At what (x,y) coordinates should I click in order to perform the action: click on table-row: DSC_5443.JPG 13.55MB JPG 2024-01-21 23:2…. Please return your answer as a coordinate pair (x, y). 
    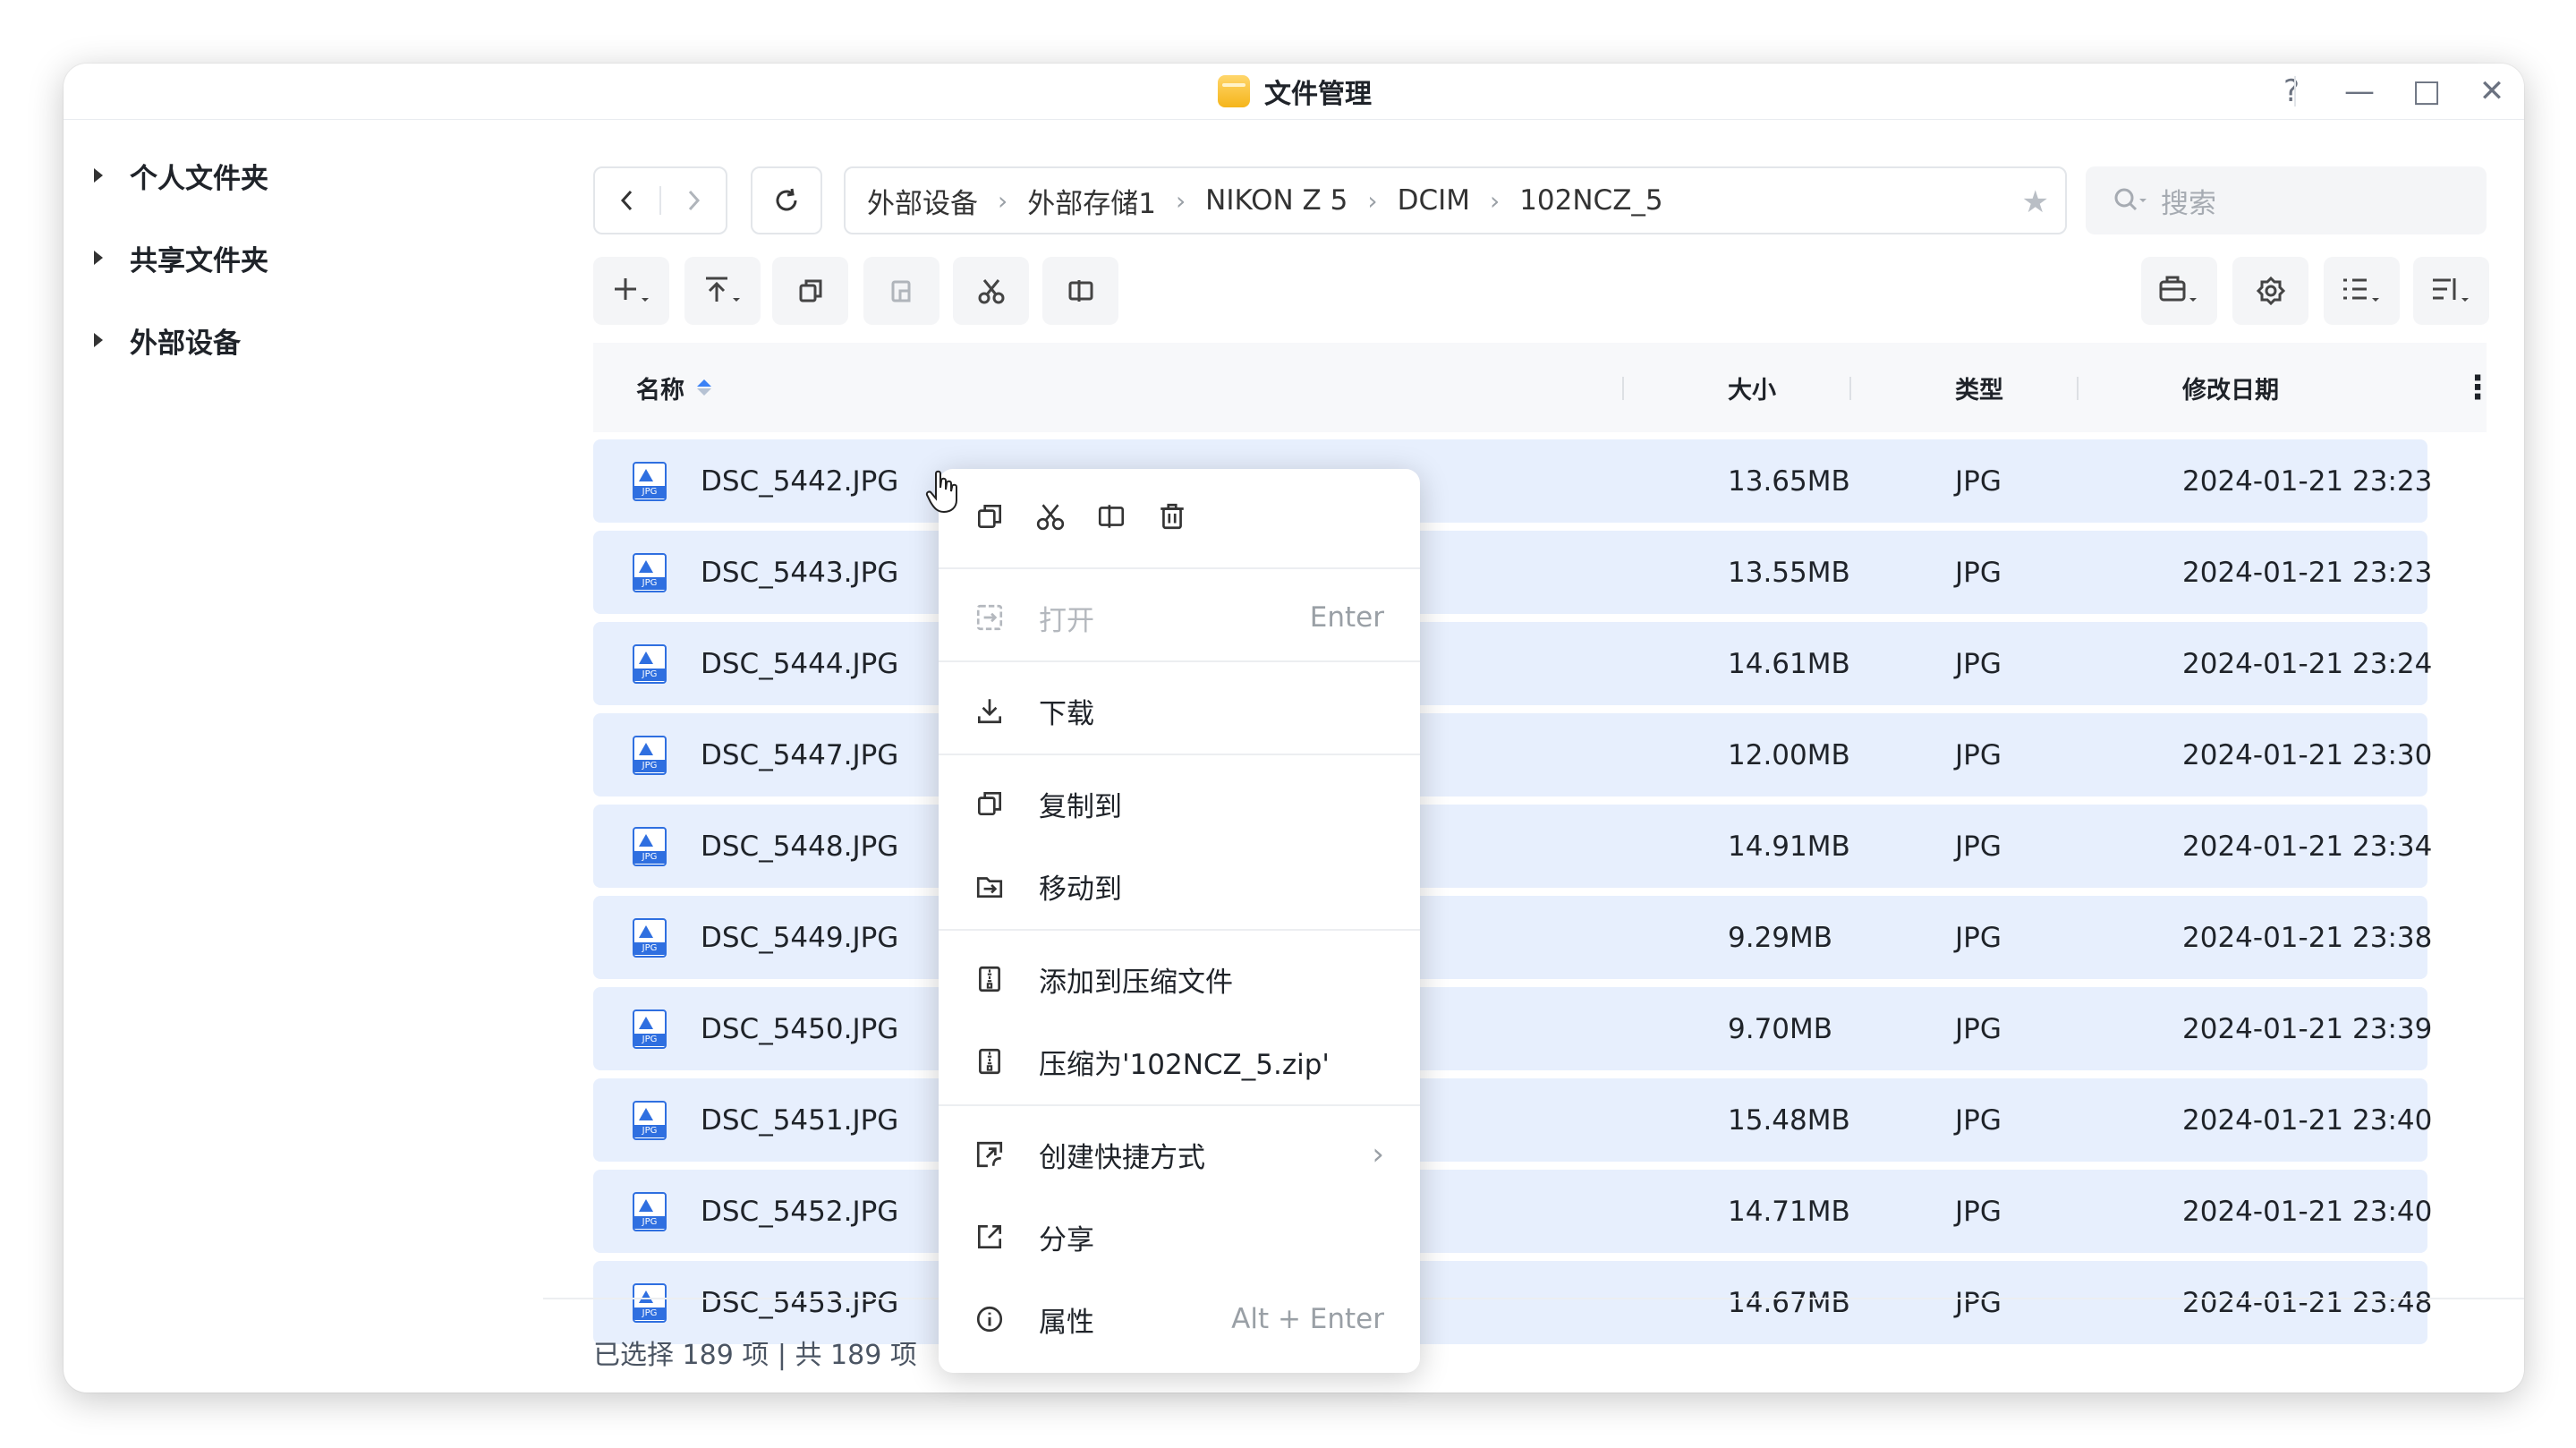
    Looking at the image, I should click on (1512, 572).